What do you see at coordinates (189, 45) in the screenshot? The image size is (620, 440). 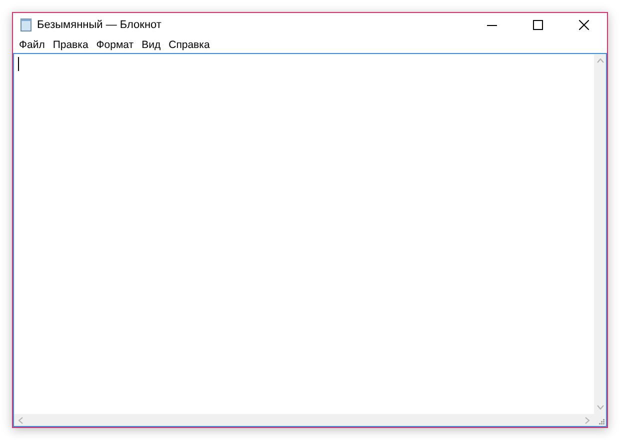 I see `menu-item: Справка` at bounding box center [189, 45].